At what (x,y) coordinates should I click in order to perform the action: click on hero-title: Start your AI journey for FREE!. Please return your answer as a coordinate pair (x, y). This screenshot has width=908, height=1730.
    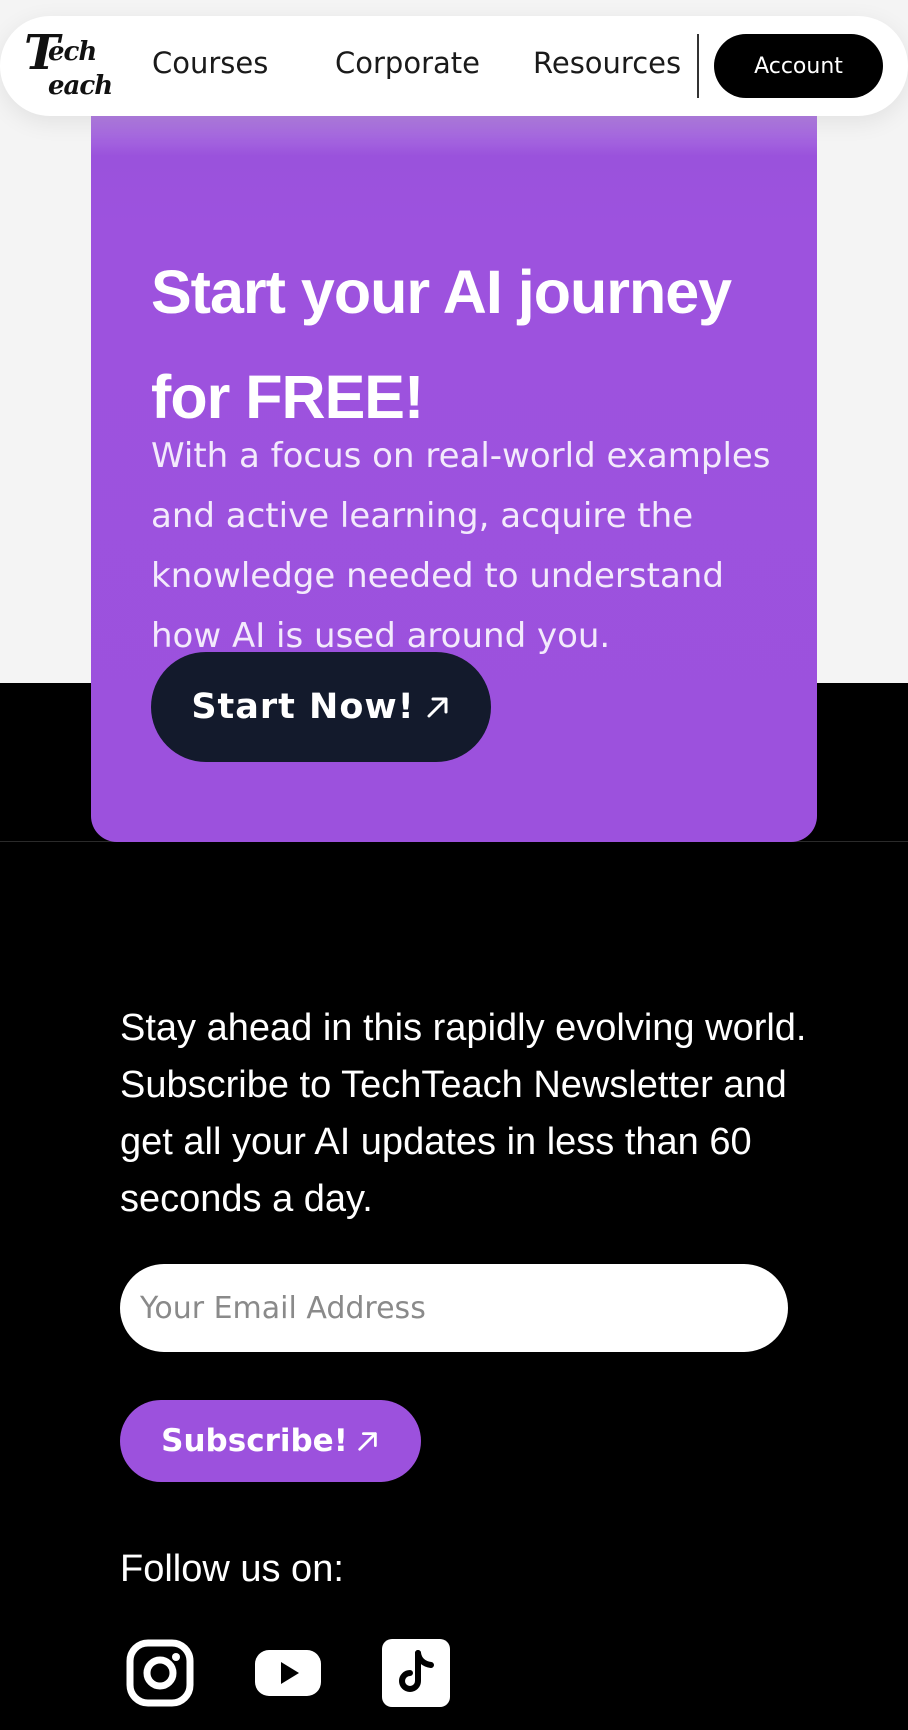
    Looking at the image, I should click on (441, 344).